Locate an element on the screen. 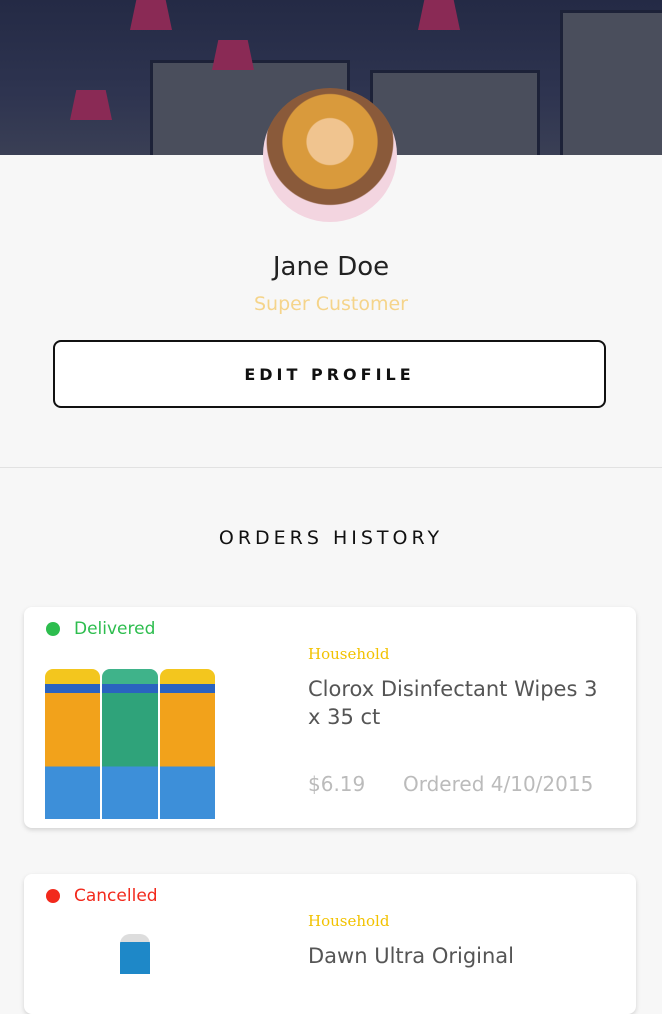 This screenshot has height=1014, width=662. product-price: $6.19 is located at coordinates (337, 784).